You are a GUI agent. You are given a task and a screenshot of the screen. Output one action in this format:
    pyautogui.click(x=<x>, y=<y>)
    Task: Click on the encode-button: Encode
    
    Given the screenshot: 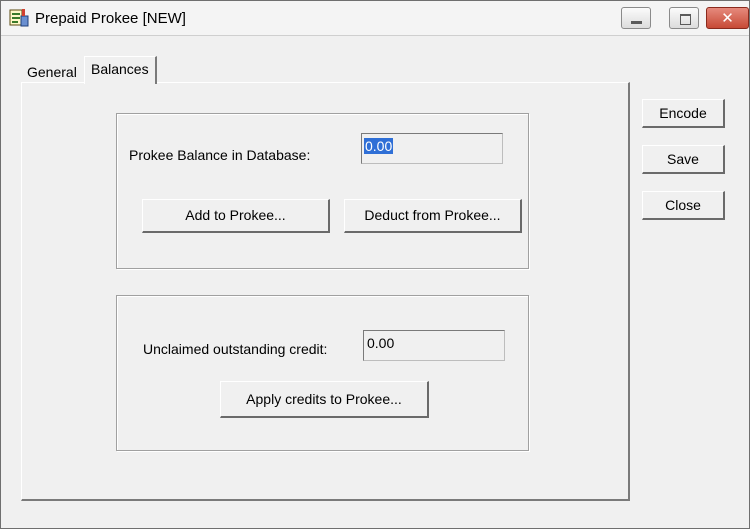 What is the action you would take?
    pyautogui.click(x=683, y=113)
    